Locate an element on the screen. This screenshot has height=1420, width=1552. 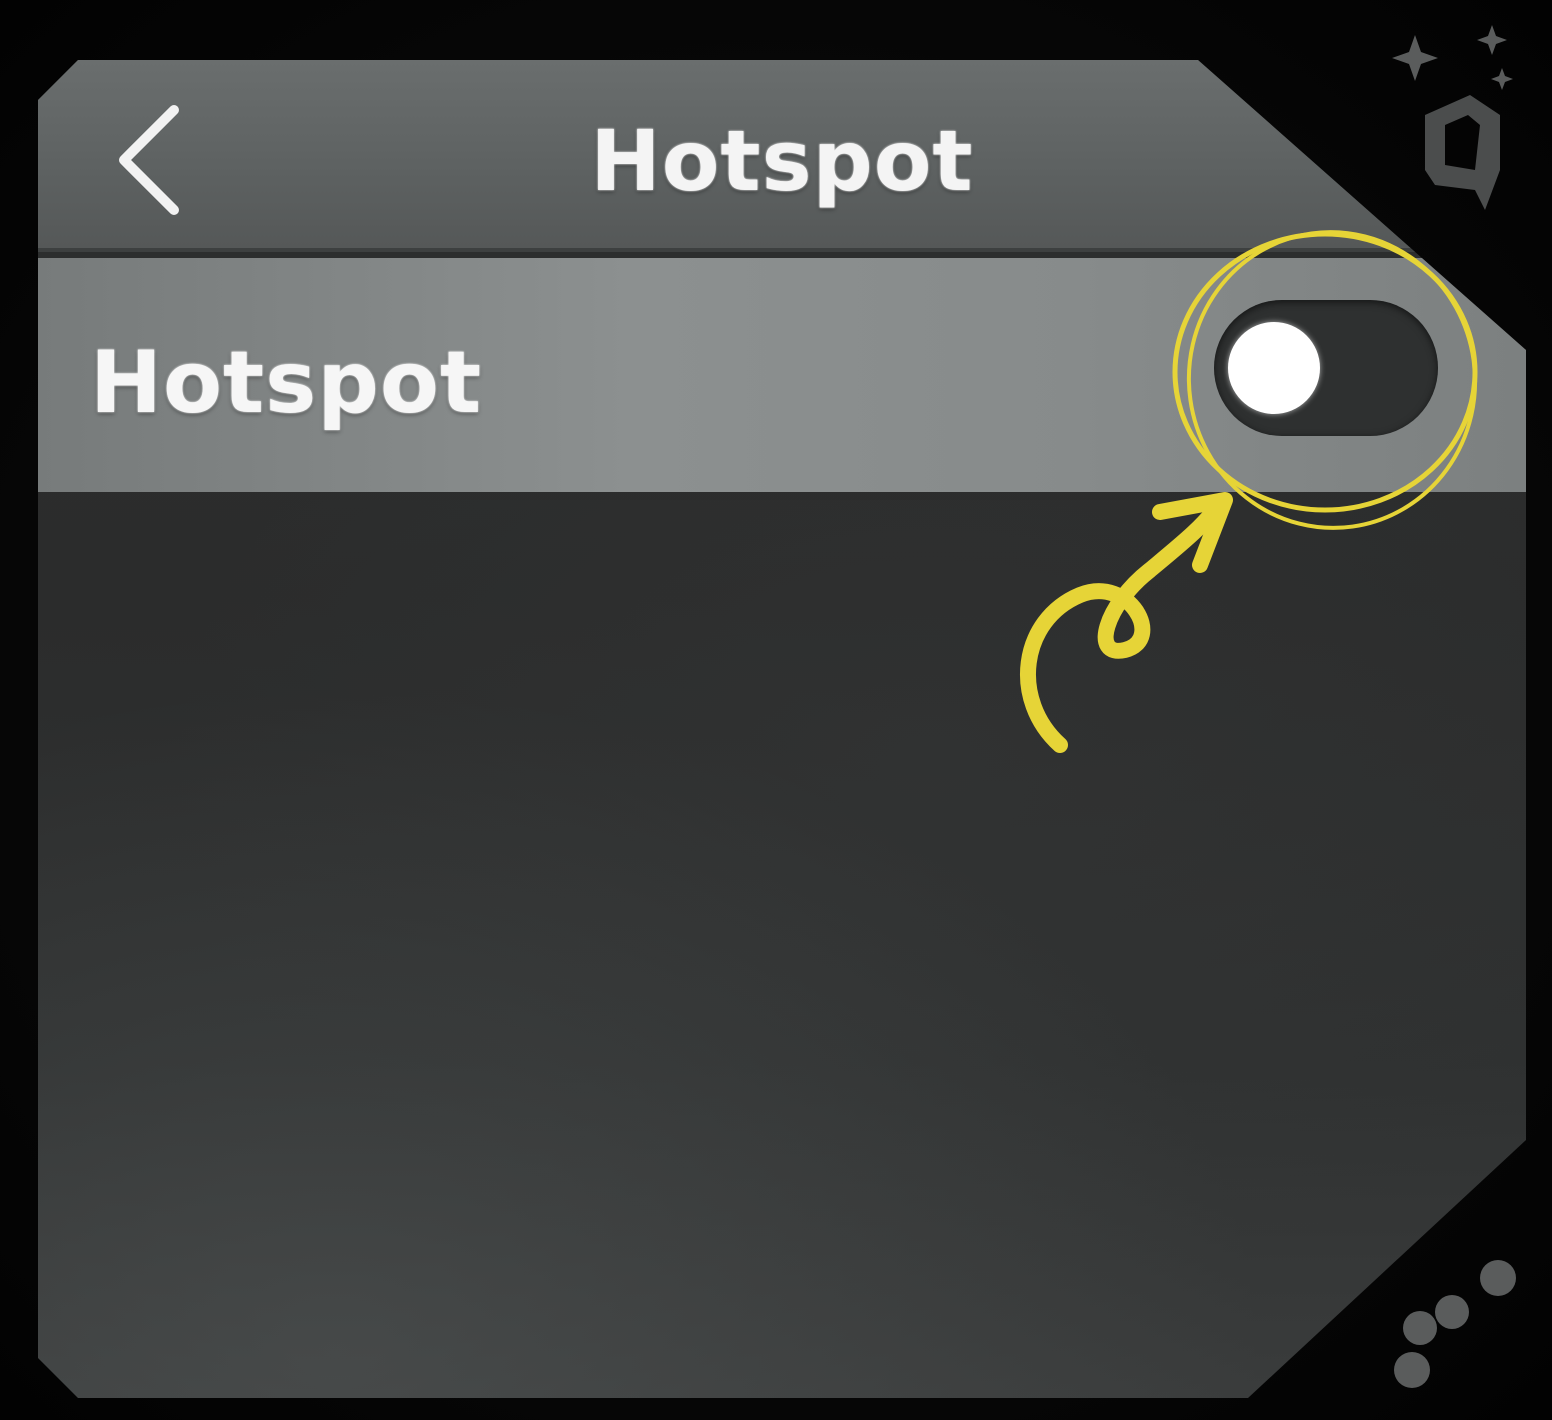
page-title: Hotspot is located at coordinates (782, 161).